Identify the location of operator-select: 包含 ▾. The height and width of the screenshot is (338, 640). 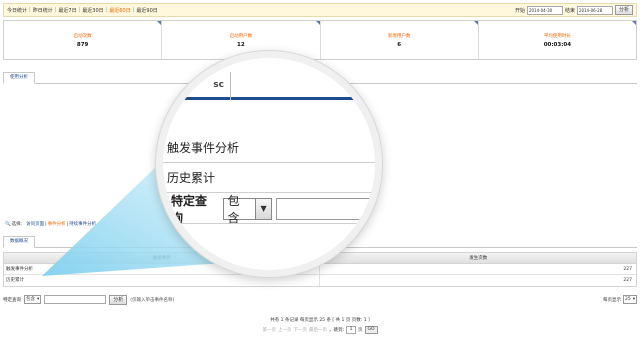
(33, 299).